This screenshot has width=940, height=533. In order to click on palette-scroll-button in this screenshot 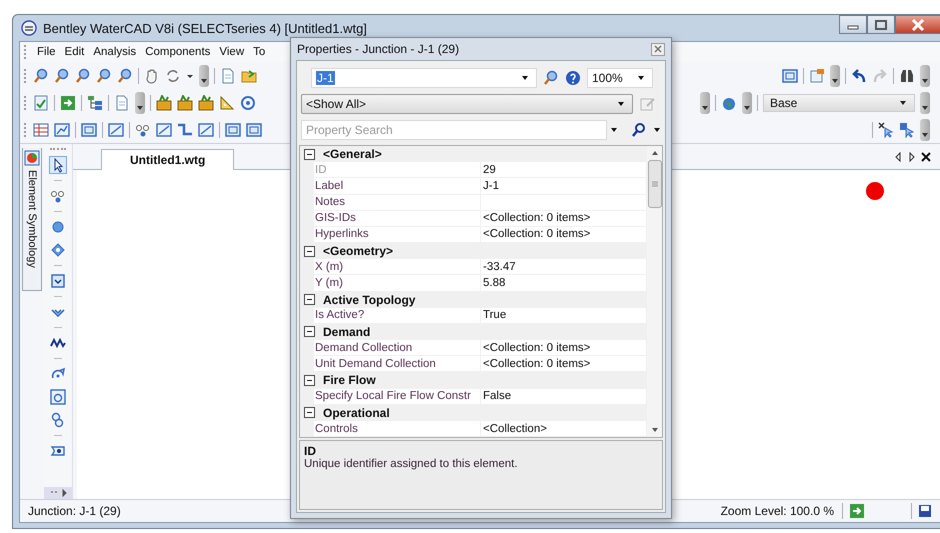, I will do `click(58, 493)`.